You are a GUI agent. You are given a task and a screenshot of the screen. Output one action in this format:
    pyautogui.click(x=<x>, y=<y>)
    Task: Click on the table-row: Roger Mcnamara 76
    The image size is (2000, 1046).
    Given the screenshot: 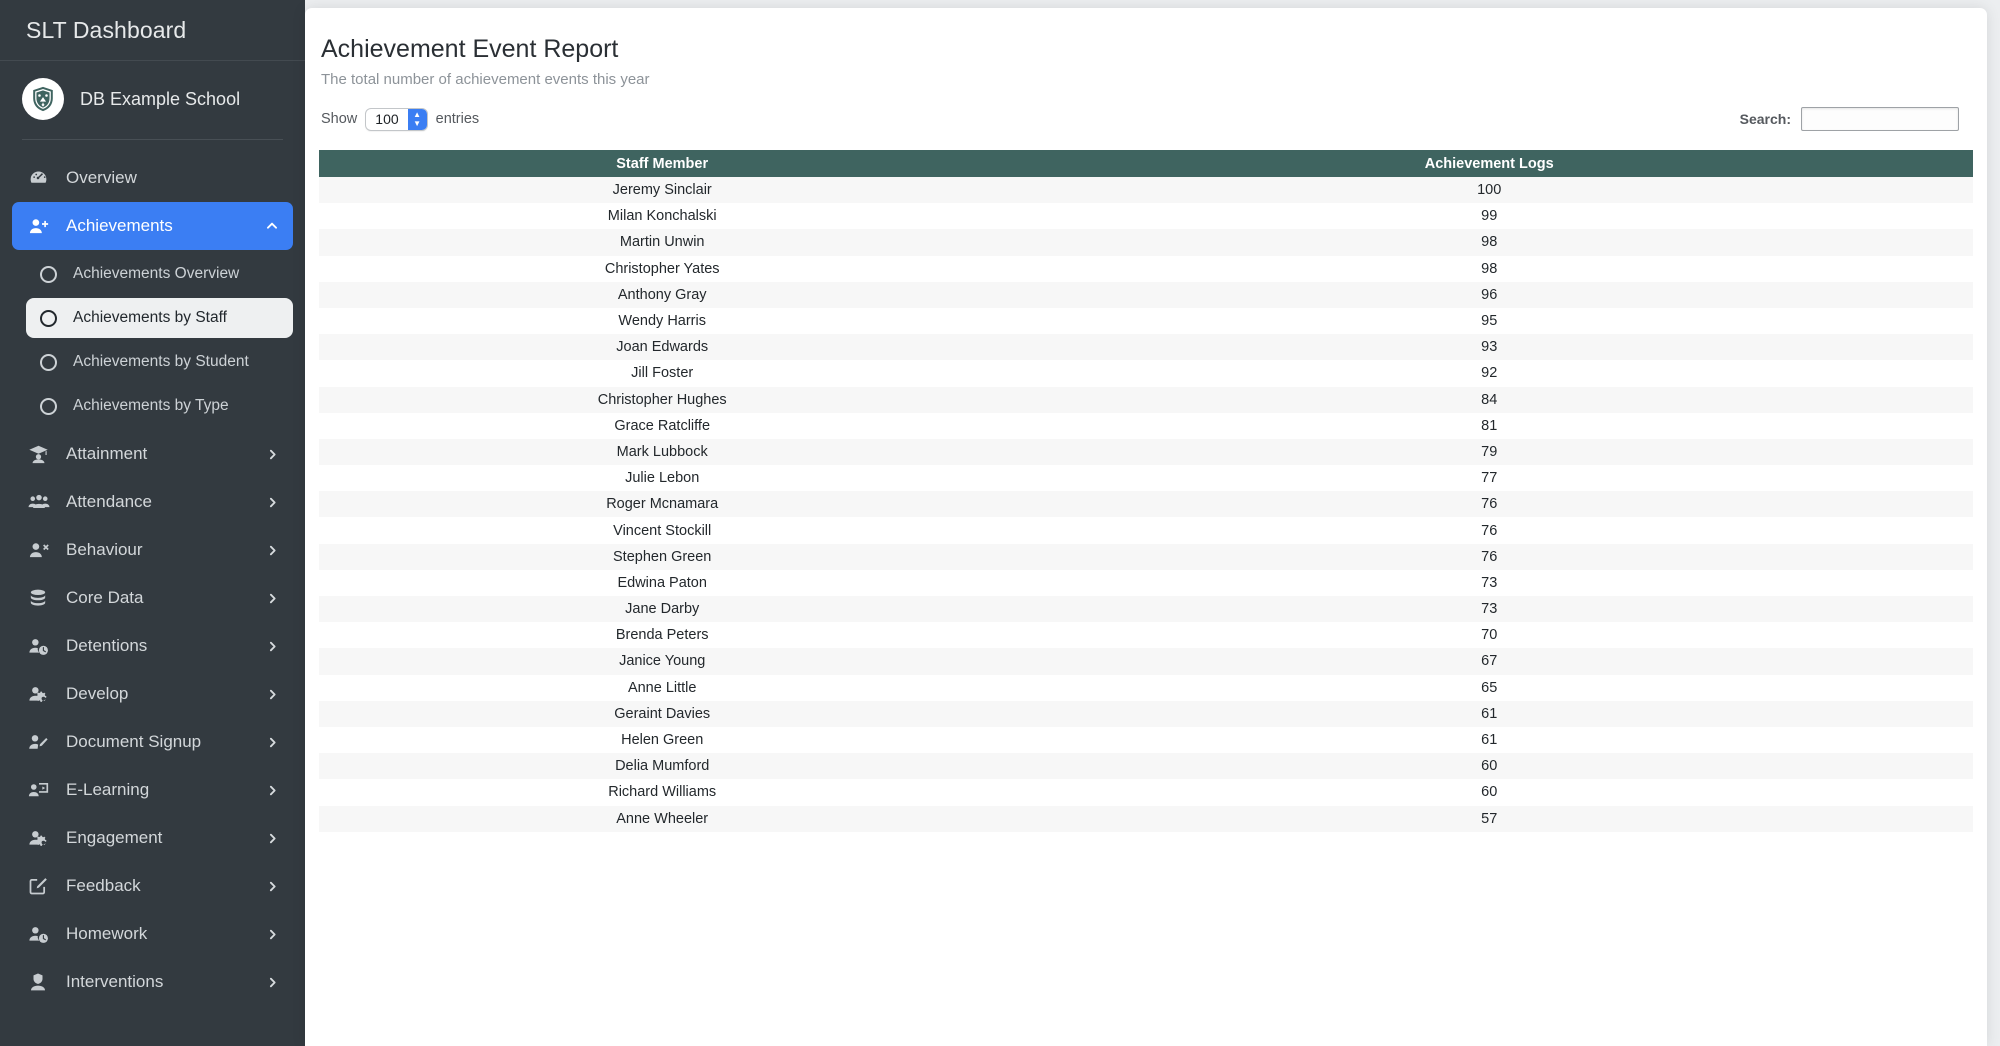 What is the action you would take?
    pyautogui.click(x=1146, y=504)
    